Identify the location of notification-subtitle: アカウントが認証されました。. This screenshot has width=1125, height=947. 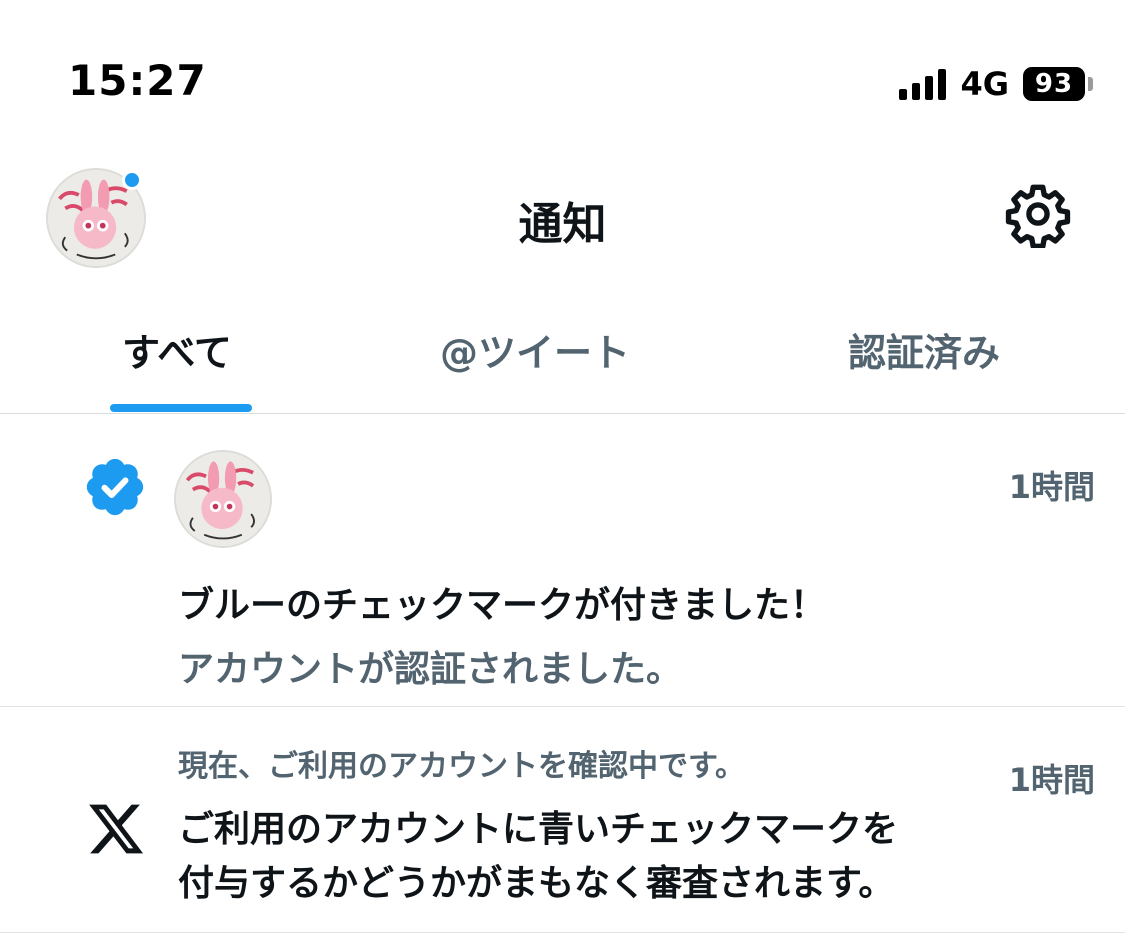
(430, 669).